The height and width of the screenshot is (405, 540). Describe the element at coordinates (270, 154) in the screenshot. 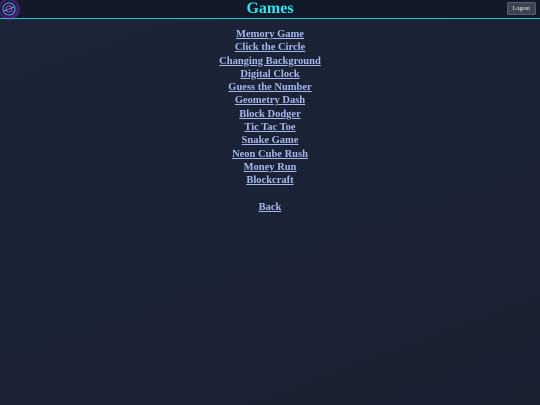

I see `game-link-neon-cube-rush: Neon Cube Rush` at that location.